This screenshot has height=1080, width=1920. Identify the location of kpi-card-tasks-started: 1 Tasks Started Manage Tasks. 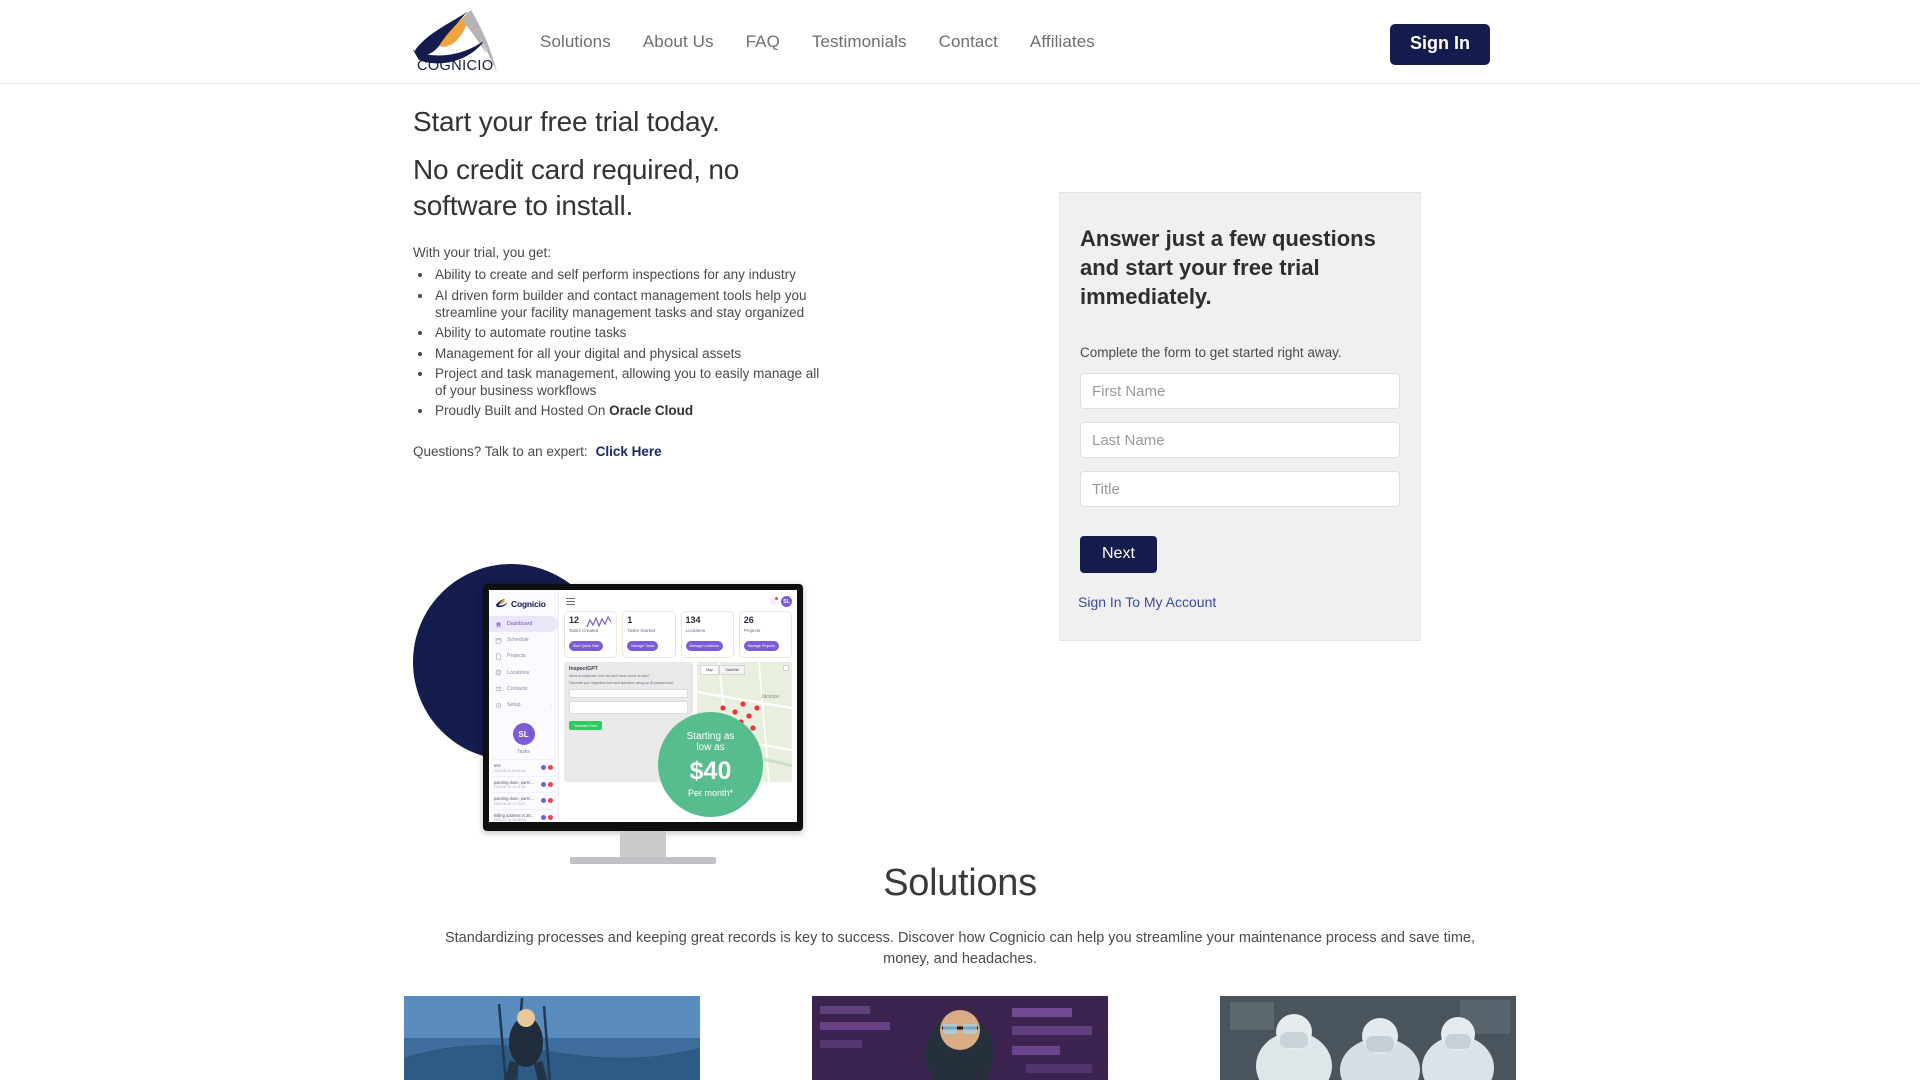
(649, 634).